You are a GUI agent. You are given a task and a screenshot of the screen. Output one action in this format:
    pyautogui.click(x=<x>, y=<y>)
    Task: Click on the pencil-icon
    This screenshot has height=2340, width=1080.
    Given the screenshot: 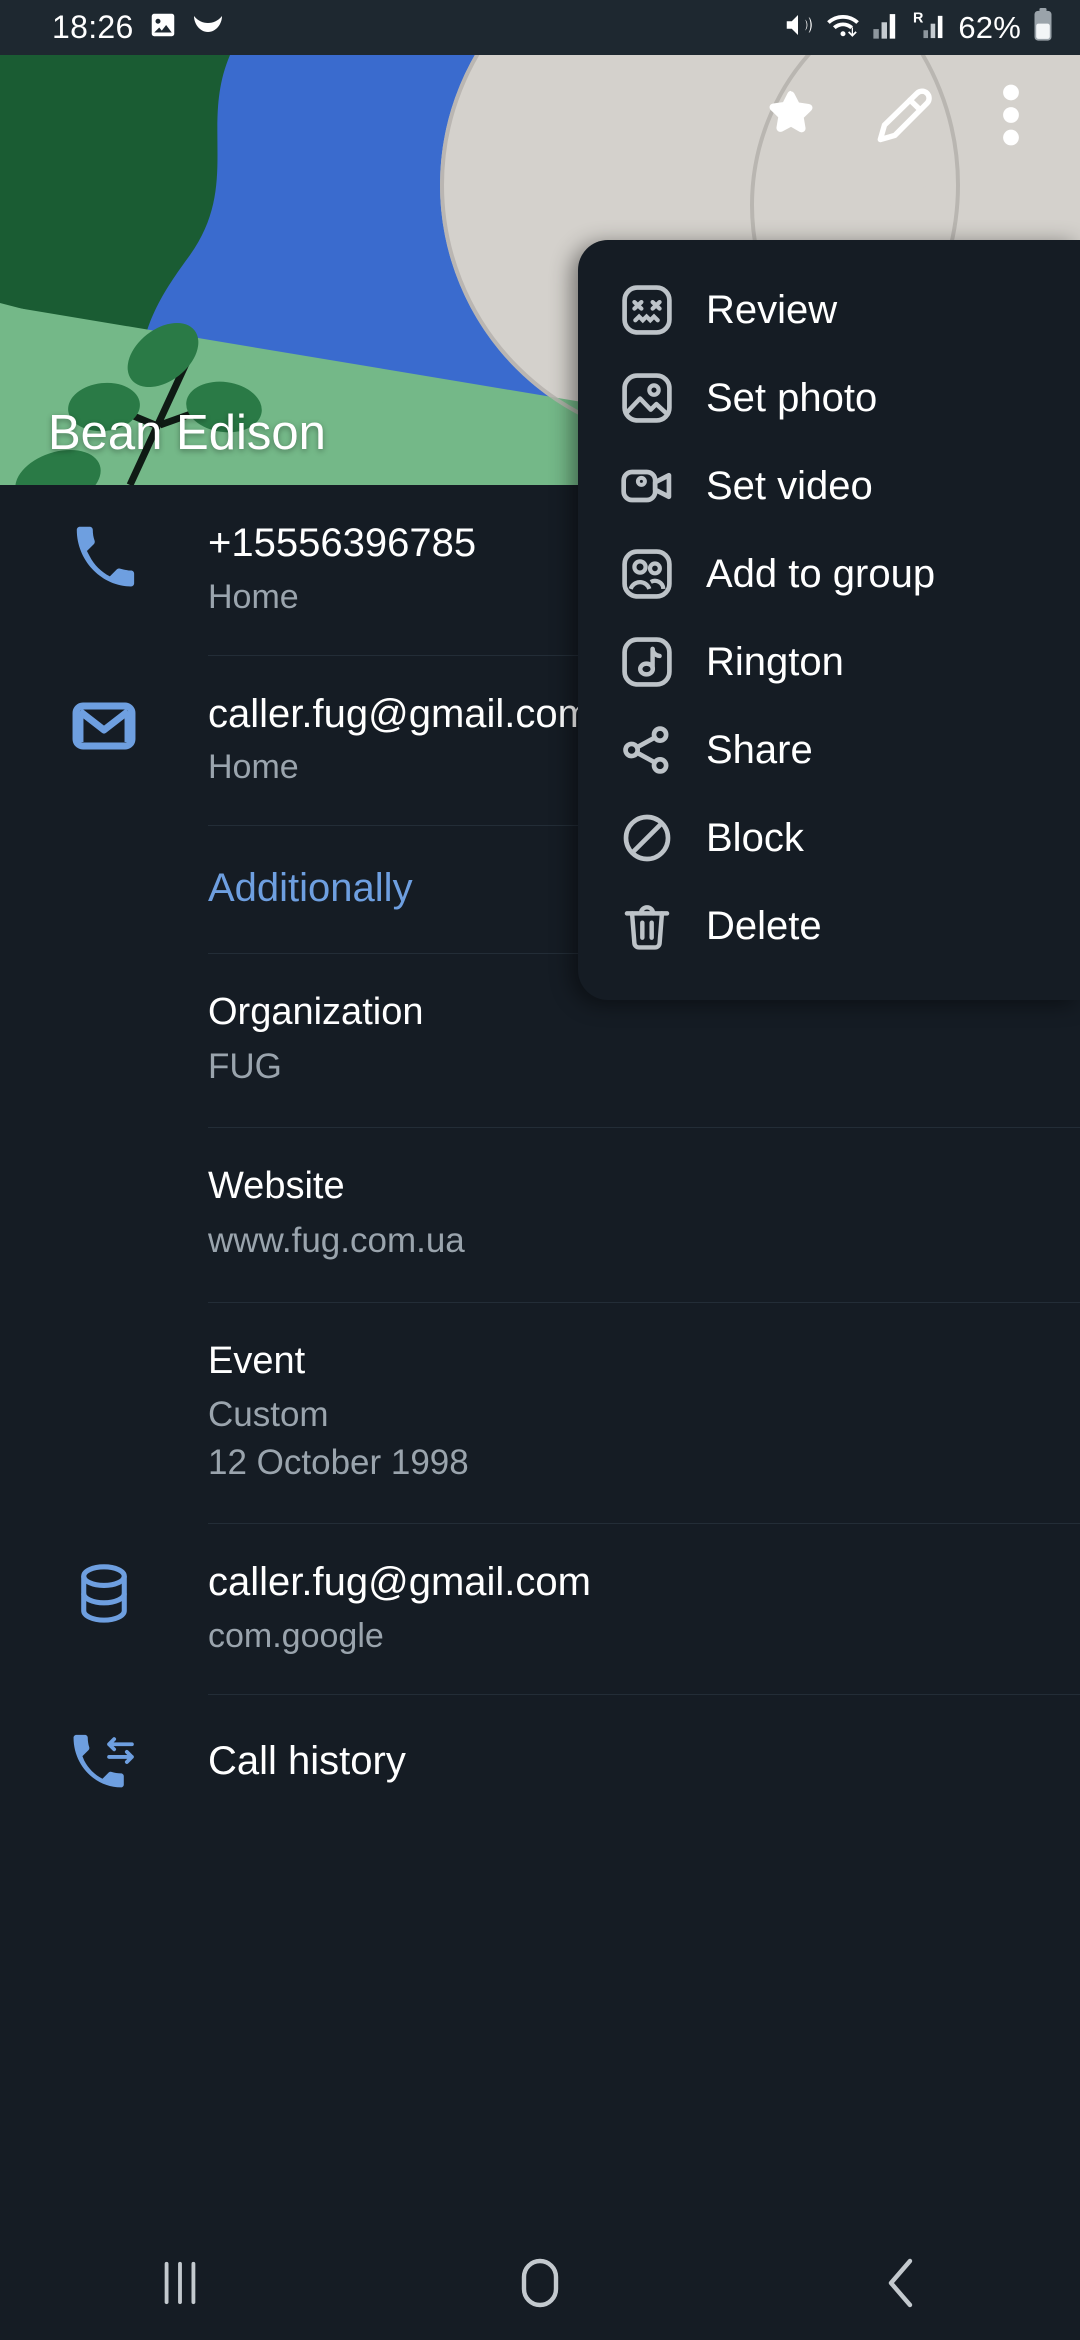 What is the action you would take?
    pyautogui.click(x=901, y=117)
    